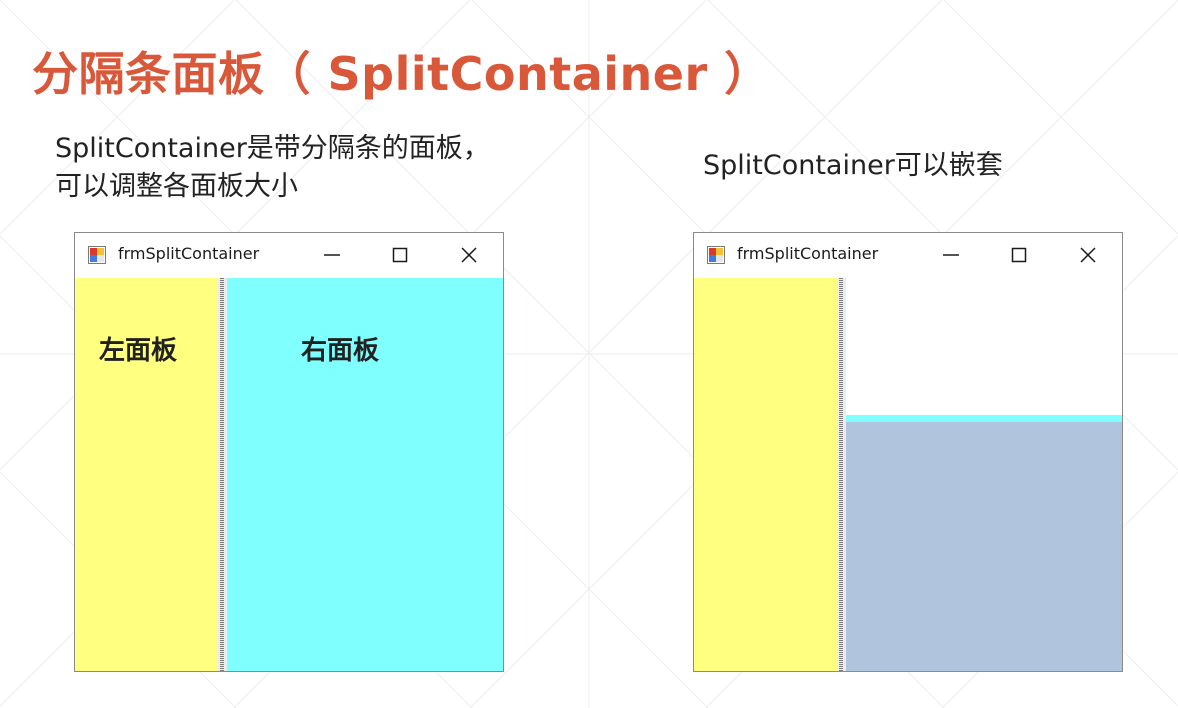 The height and width of the screenshot is (708, 1178). Describe the element at coordinates (984, 418) in the screenshot. I see `nested-horizontal-splitter` at that location.